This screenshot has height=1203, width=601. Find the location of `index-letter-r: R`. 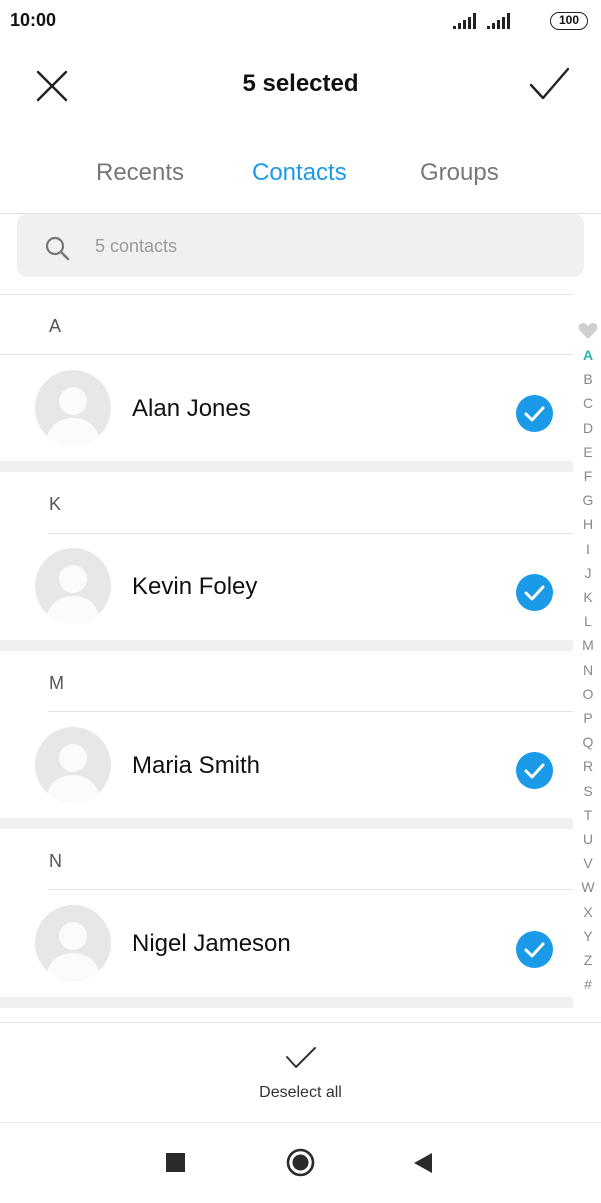

index-letter-r: R is located at coordinates (588, 766).